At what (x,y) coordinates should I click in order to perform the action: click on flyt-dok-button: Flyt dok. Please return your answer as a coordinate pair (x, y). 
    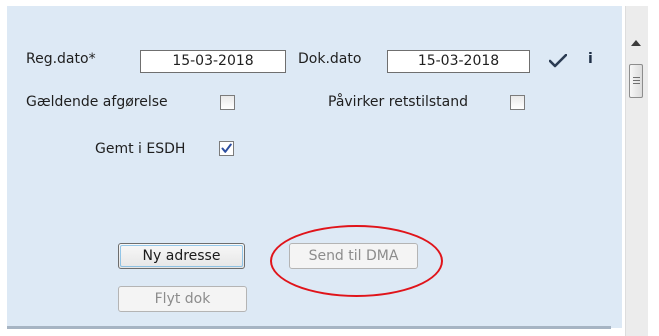
    Looking at the image, I should click on (182, 299).